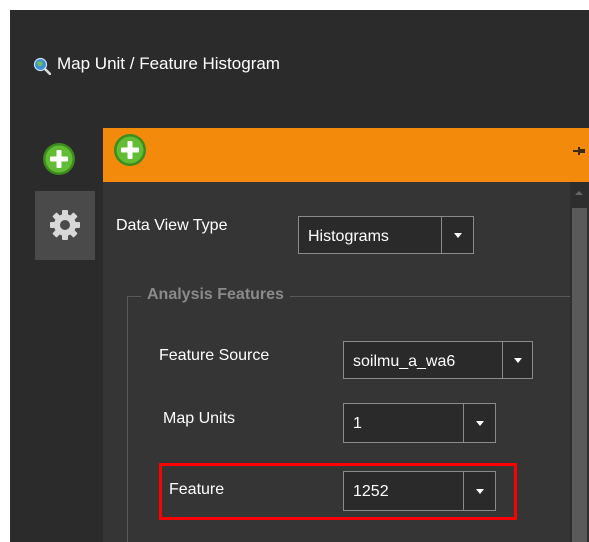 The image size is (589, 542). Describe the element at coordinates (579, 193) in the screenshot. I see `scroll-up-arrow-icon` at that location.